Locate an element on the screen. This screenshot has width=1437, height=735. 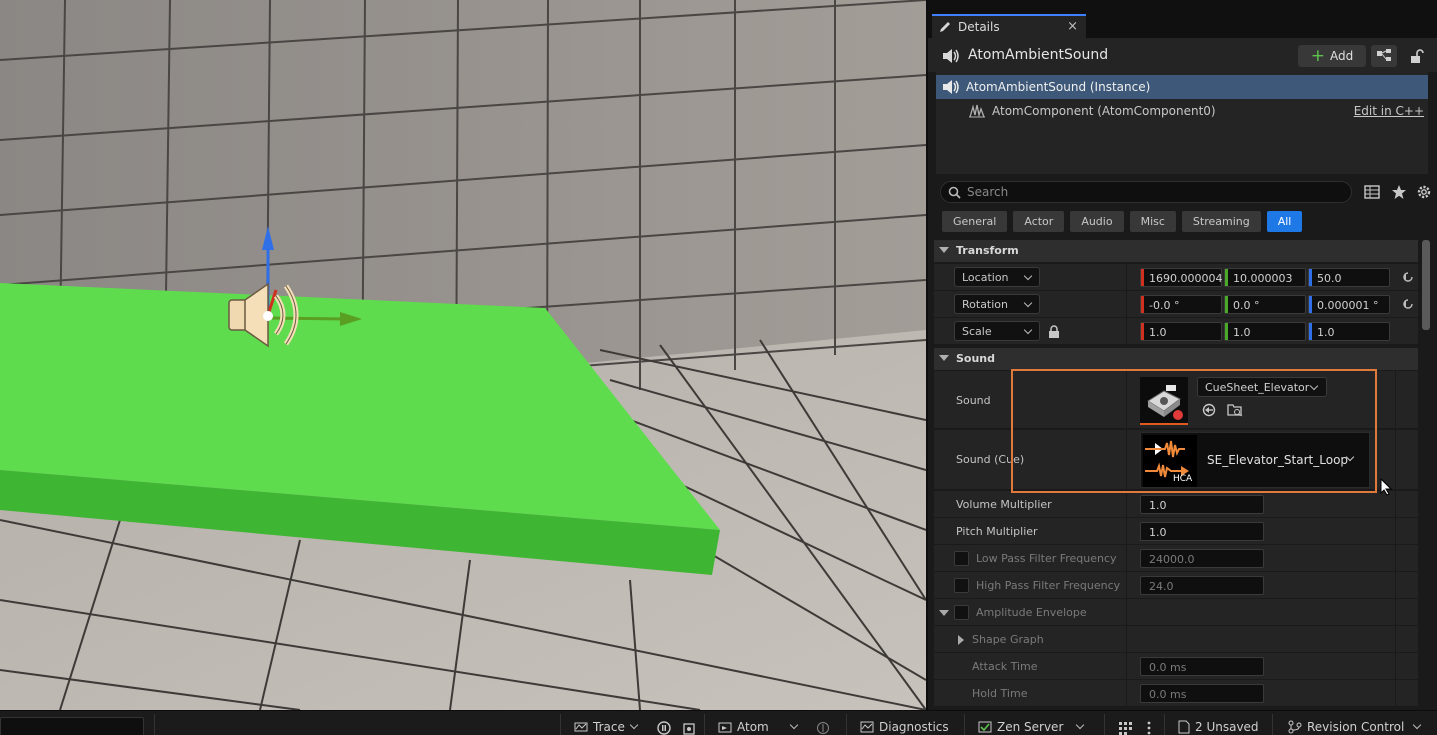
filter-streaming: Streaming is located at coordinates (1221, 221).